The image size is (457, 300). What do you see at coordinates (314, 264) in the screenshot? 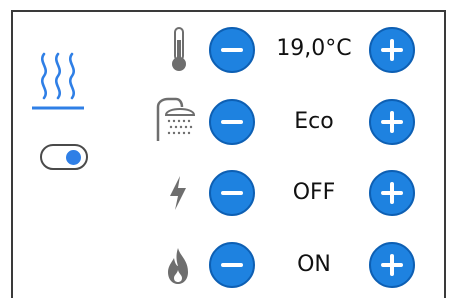
I see `flame-value: ON` at bounding box center [314, 264].